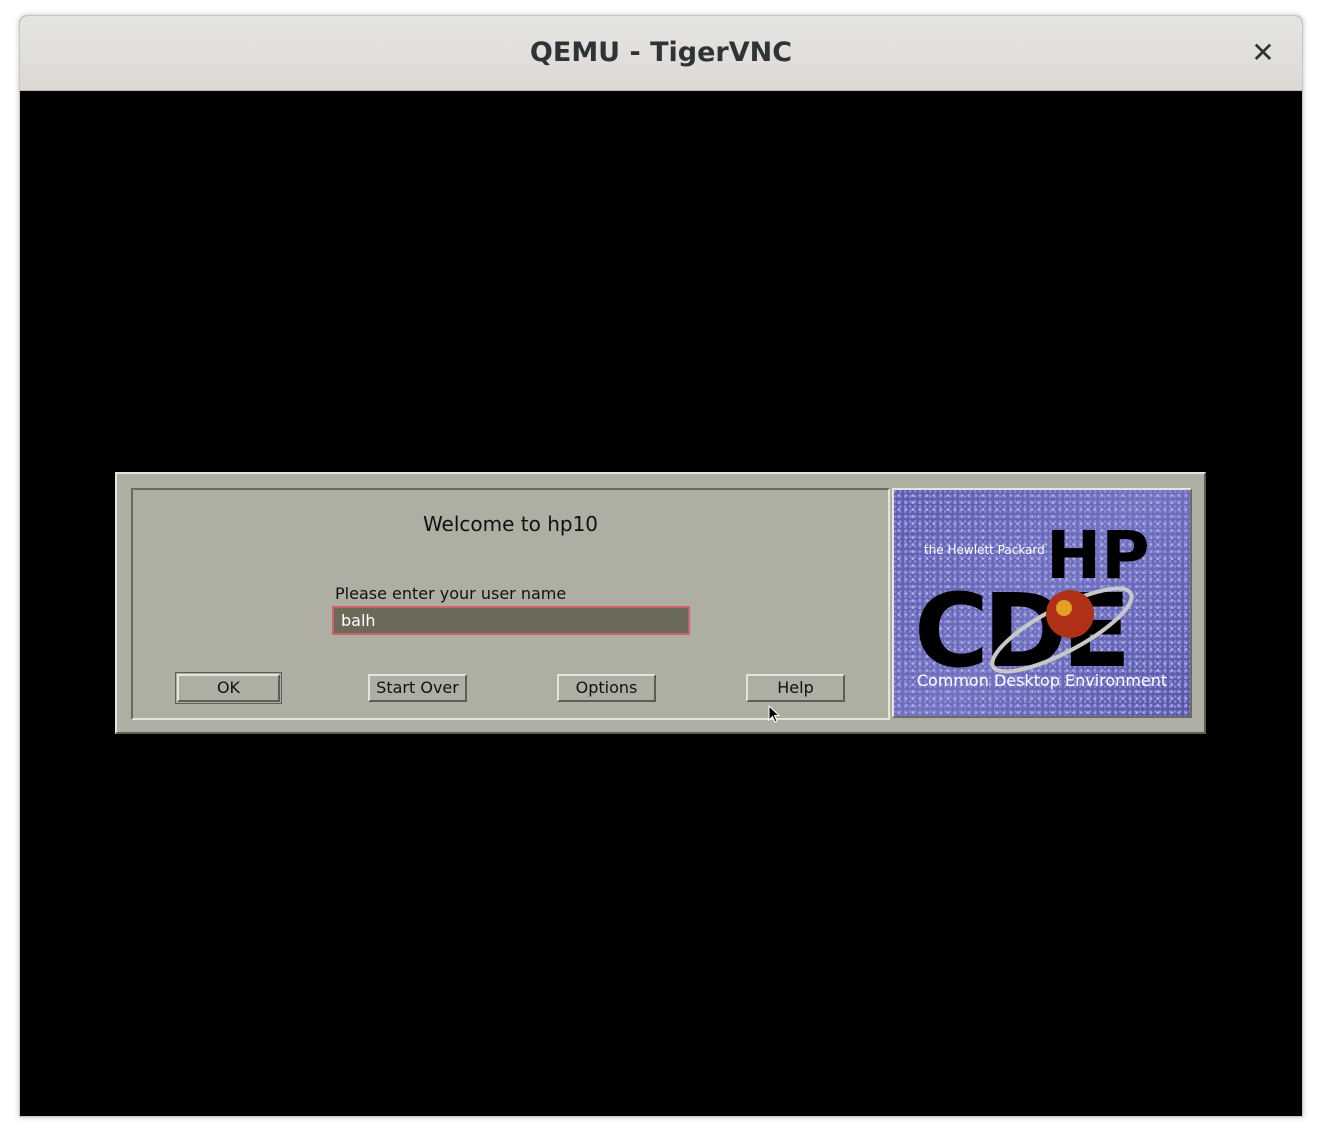  What do you see at coordinates (1263, 53) in the screenshot?
I see `close-icon: ✕` at bounding box center [1263, 53].